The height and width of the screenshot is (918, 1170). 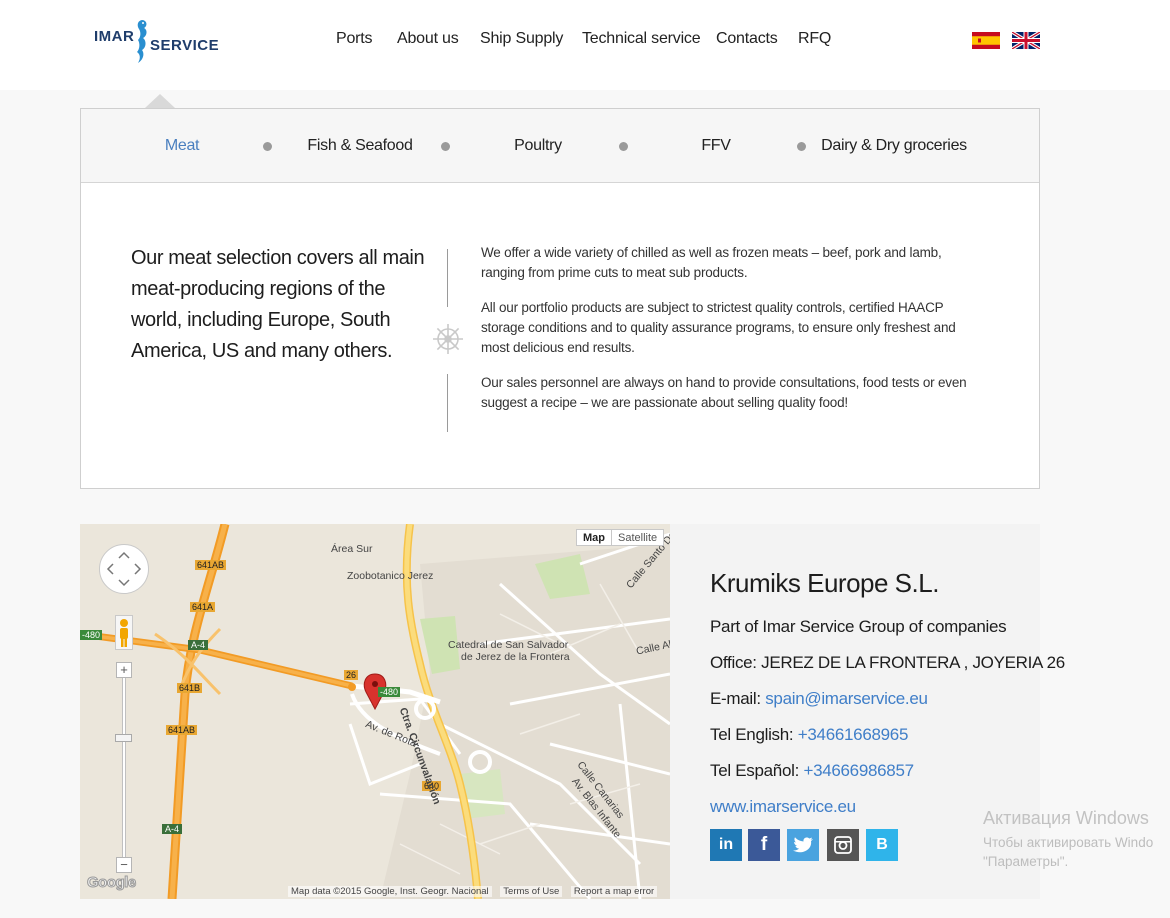 What do you see at coordinates (783, 807) in the screenshot?
I see `website-link: www.imarservice.eu` at bounding box center [783, 807].